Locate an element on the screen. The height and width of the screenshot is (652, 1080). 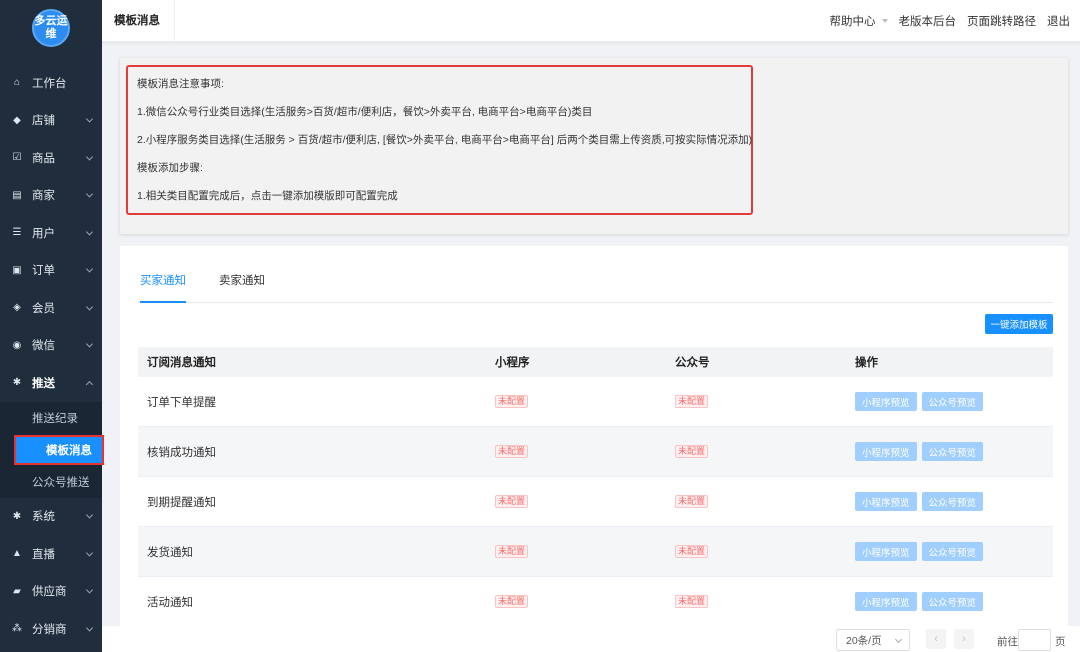
sidebar-item-label: 店铺 is located at coordinates (43, 121).